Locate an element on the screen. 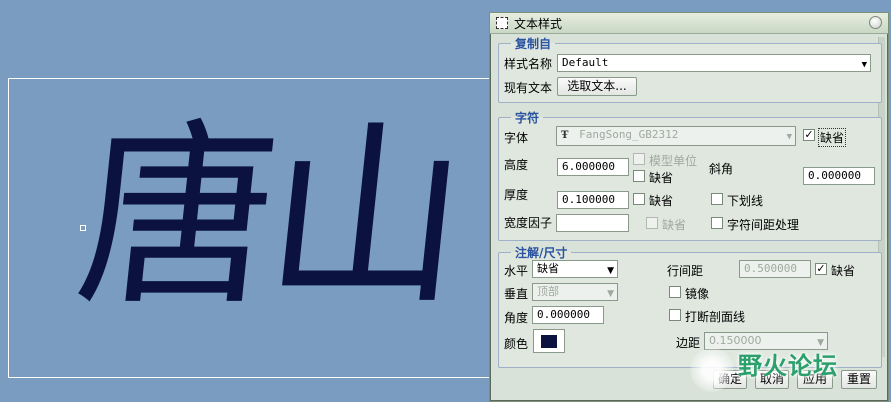 The width and height of the screenshot is (891, 402). color-label: 颜色 is located at coordinates (516, 344).